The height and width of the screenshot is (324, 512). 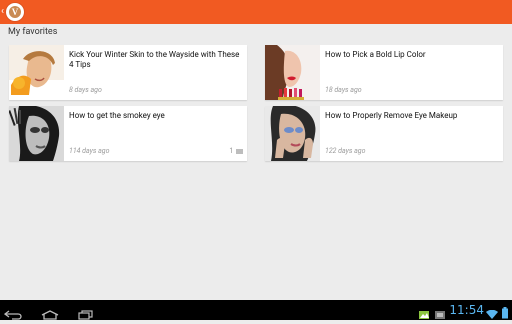 What do you see at coordinates (411, 116) in the screenshot?
I see `article-title: How to Properly Remove Eye Makeup` at bounding box center [411, 116].